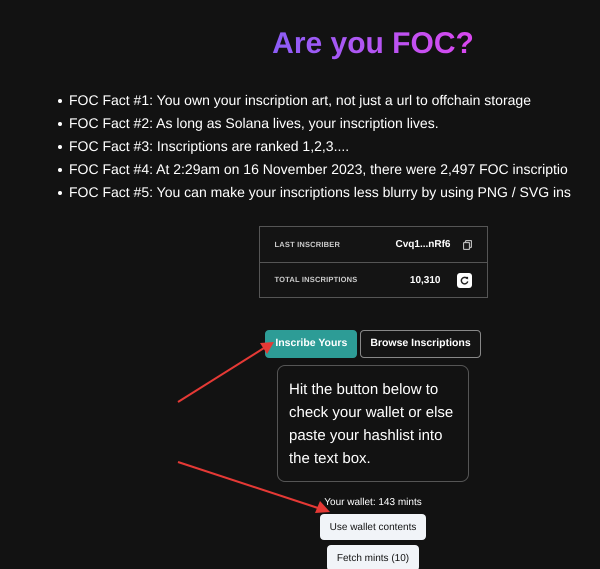 Image resolution: width=600 pixels, height=569 pixels. Describe the element at coordinates (422, 245) in the screenshot. I see `stat-value: Cvq1...nRf6` at that location.